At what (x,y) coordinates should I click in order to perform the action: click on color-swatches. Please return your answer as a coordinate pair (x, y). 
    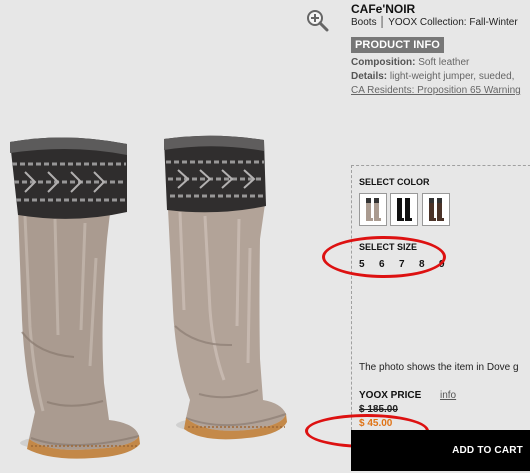
    Looking at the image, I should click on (409, 210).